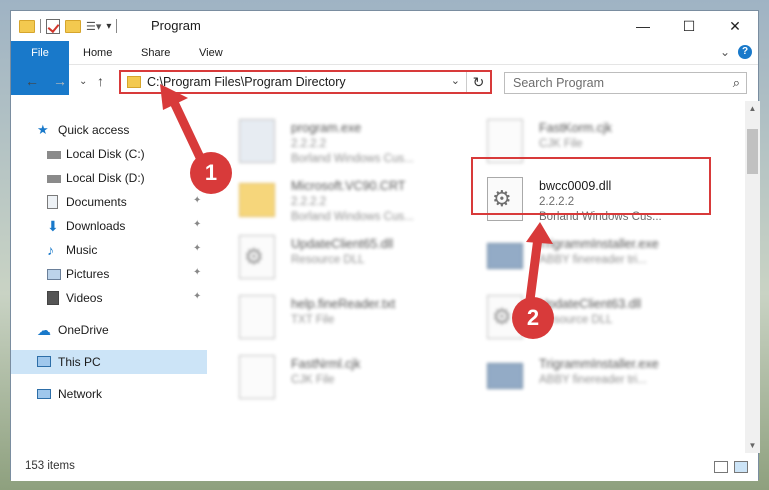 The image size is (769, 490). Describe the element at coordinates (752, 151) in the screenshot. I see `scroll-thumb` at that location.